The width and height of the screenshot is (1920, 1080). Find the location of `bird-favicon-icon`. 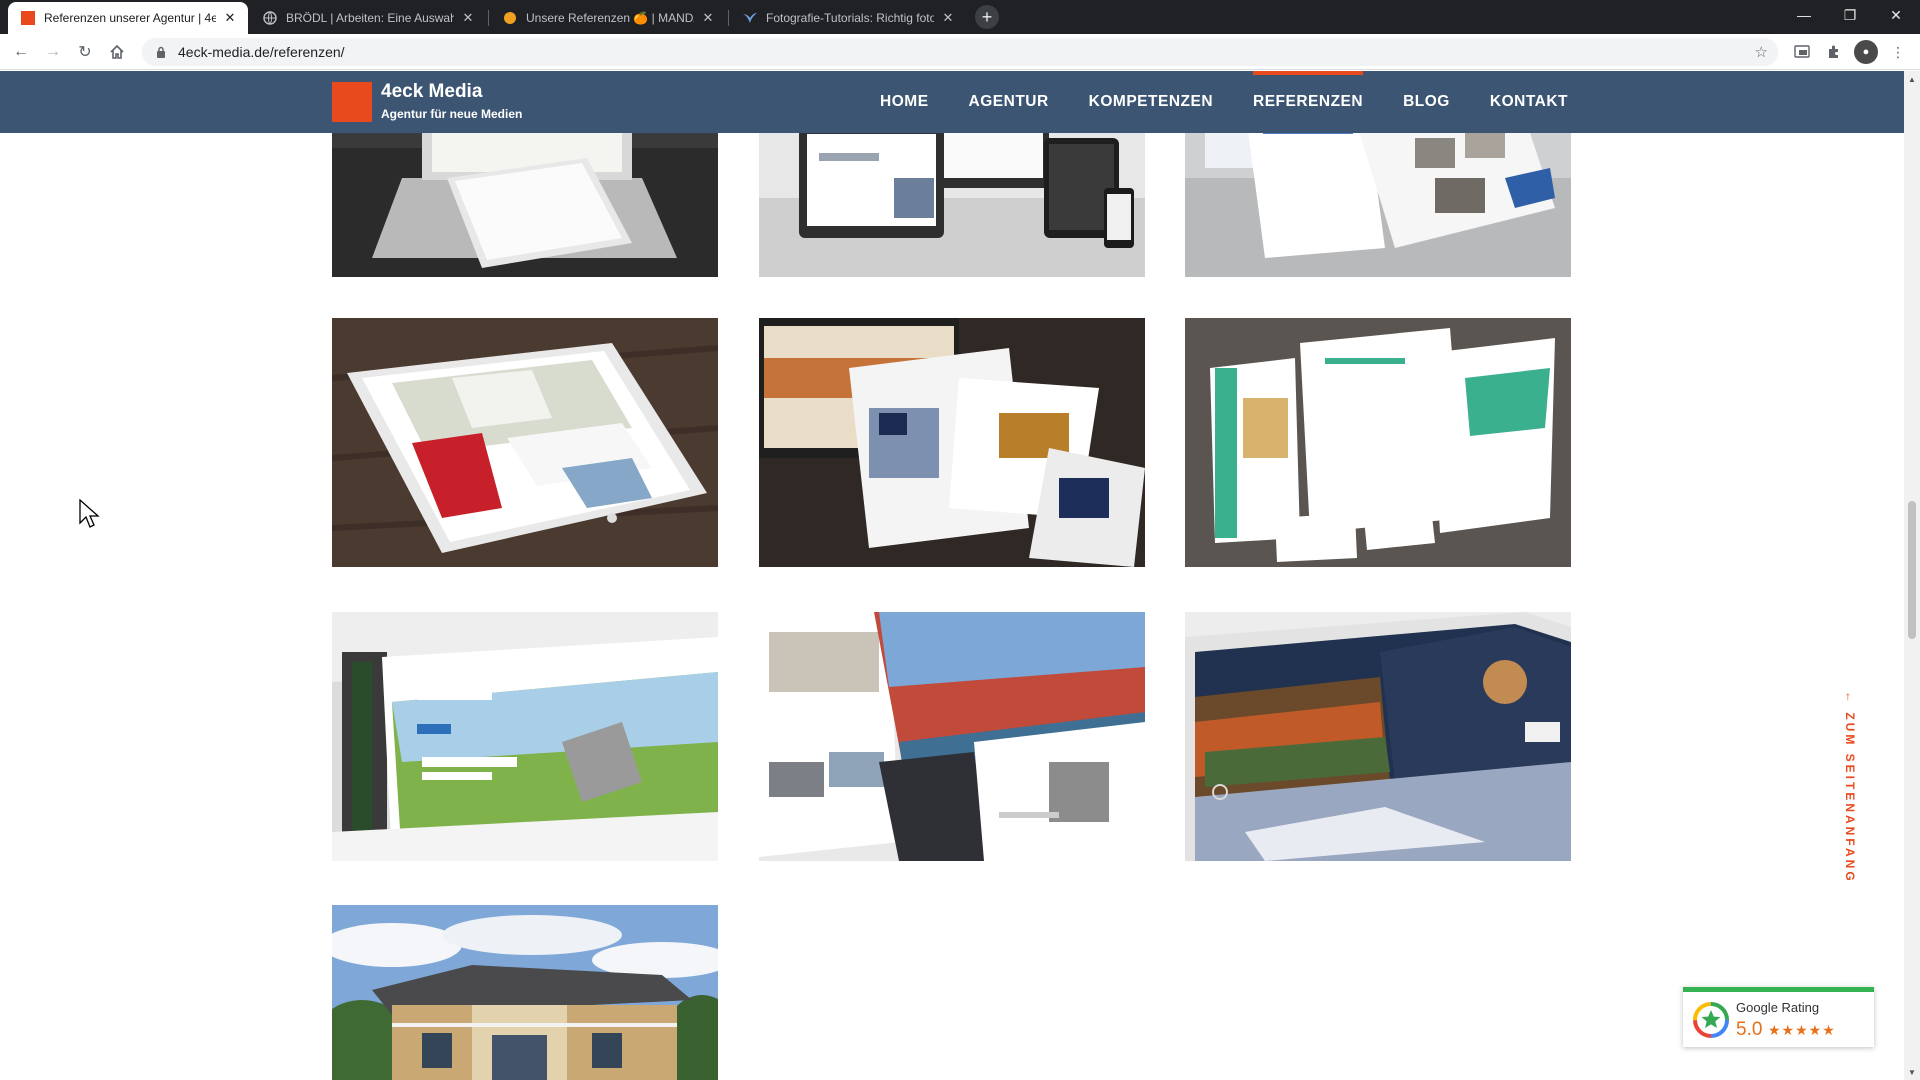

bird-favicon-icon is located at coordinates (750, 18).